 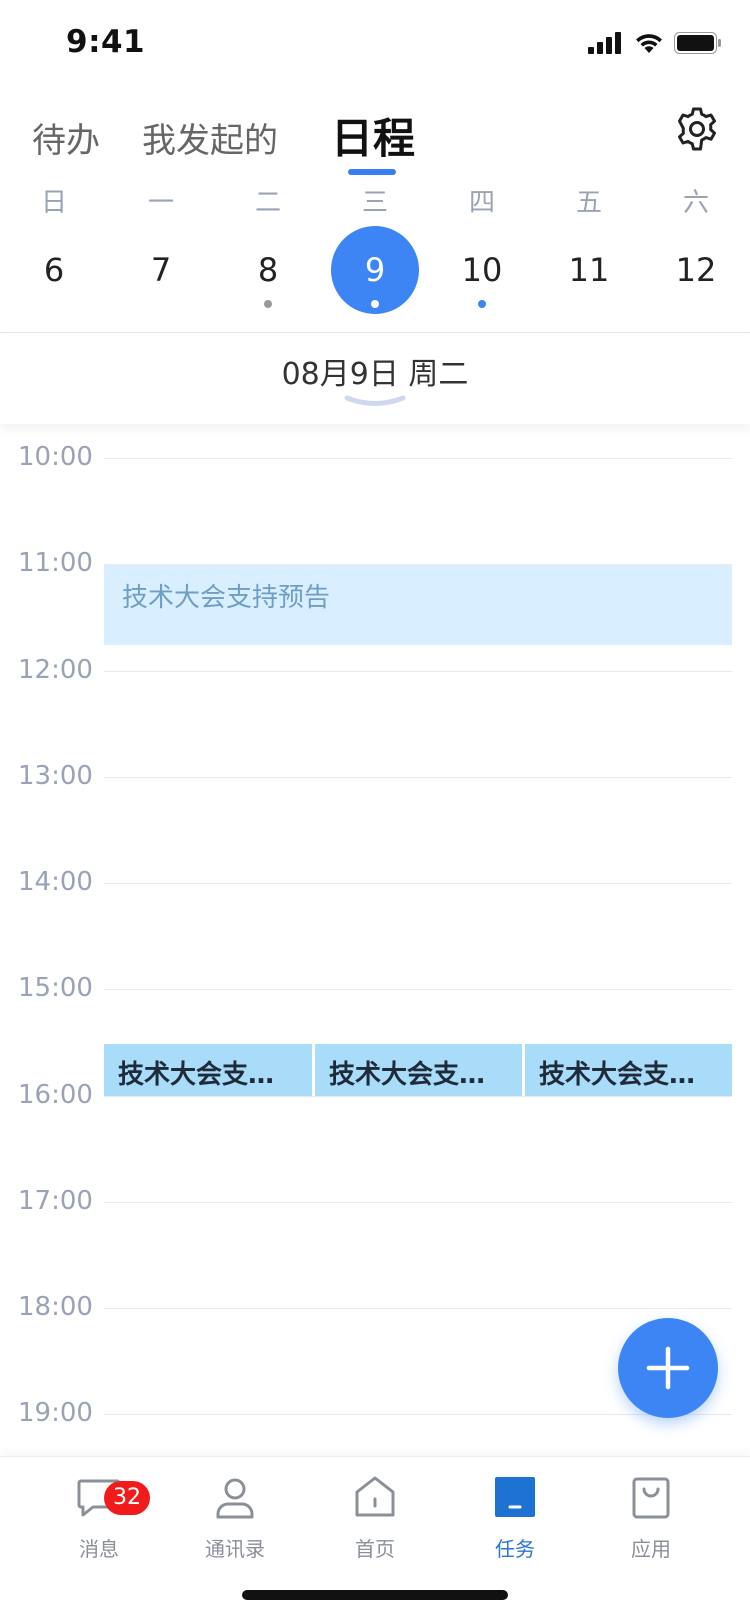 I want to click on day-number: 12, so click(x=696, y=270).